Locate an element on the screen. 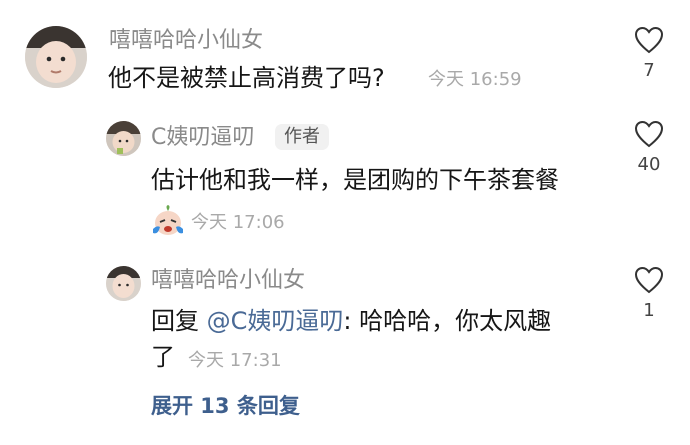 The height and width of the screenshot is (445, 690). comment-text: 他不是被禁止高消费了吗? is located at coordinates (246, 78).